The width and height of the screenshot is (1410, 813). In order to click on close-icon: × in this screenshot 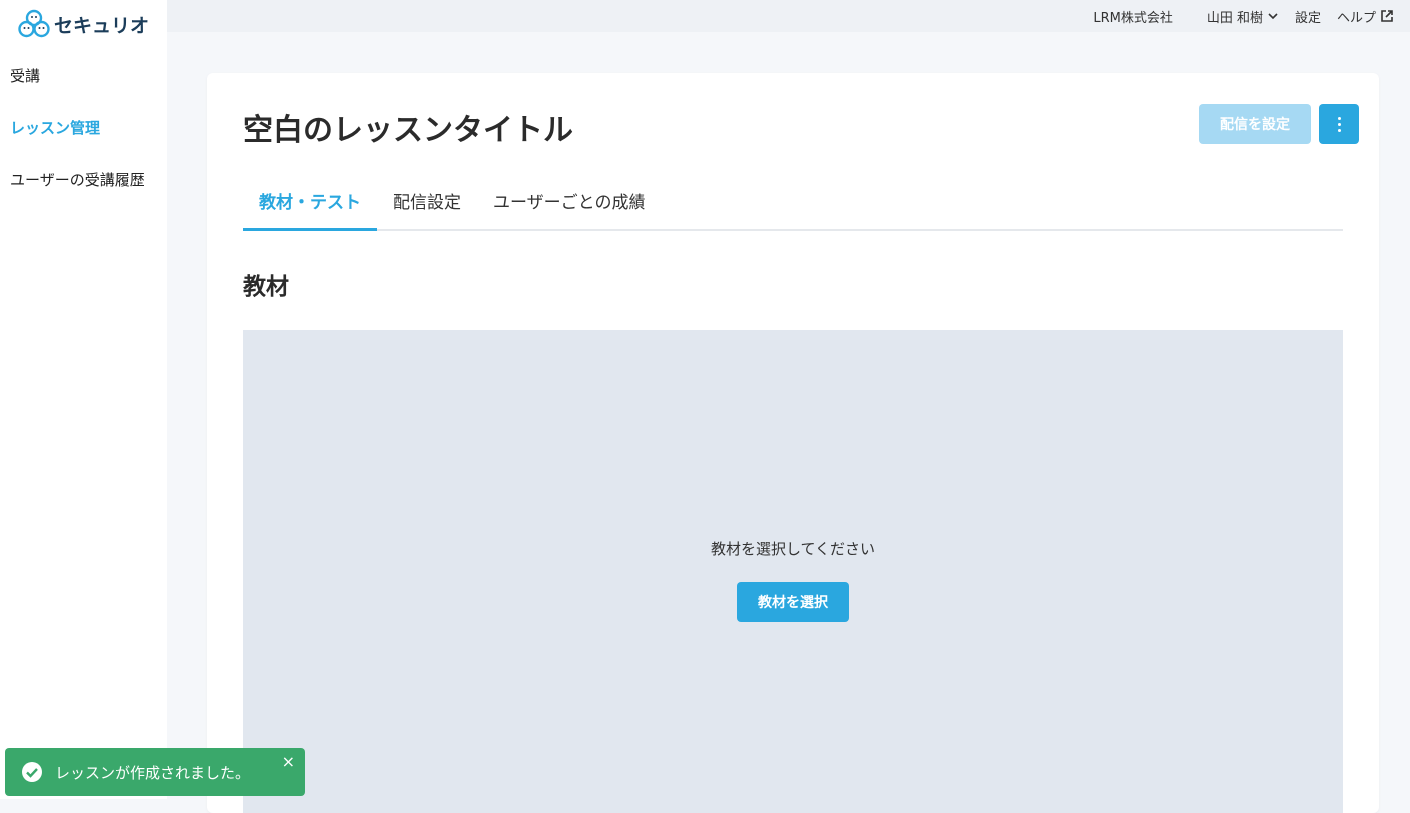, I will do `click(288, 762)`.